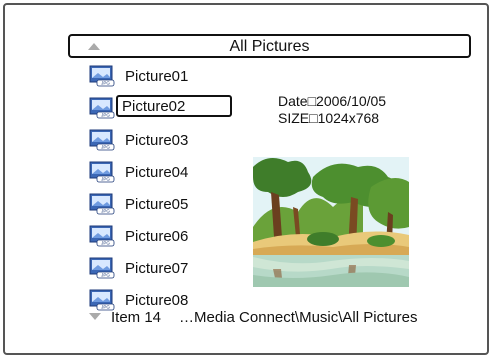  I want to click on status-bar: Item 14 …Media Connect\Music\All Pictures, so click(253, 317).